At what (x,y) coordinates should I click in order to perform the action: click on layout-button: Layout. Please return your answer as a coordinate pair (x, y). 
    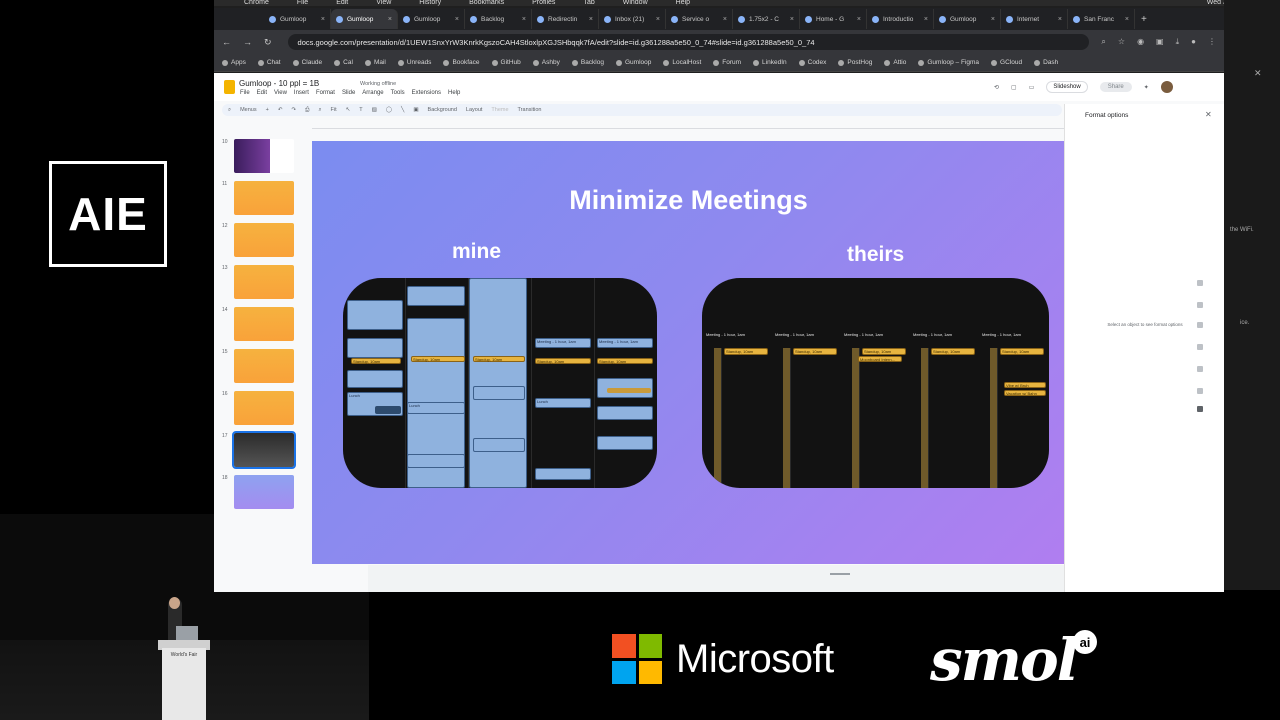
    Looking at the image, I should click on (474, 110).